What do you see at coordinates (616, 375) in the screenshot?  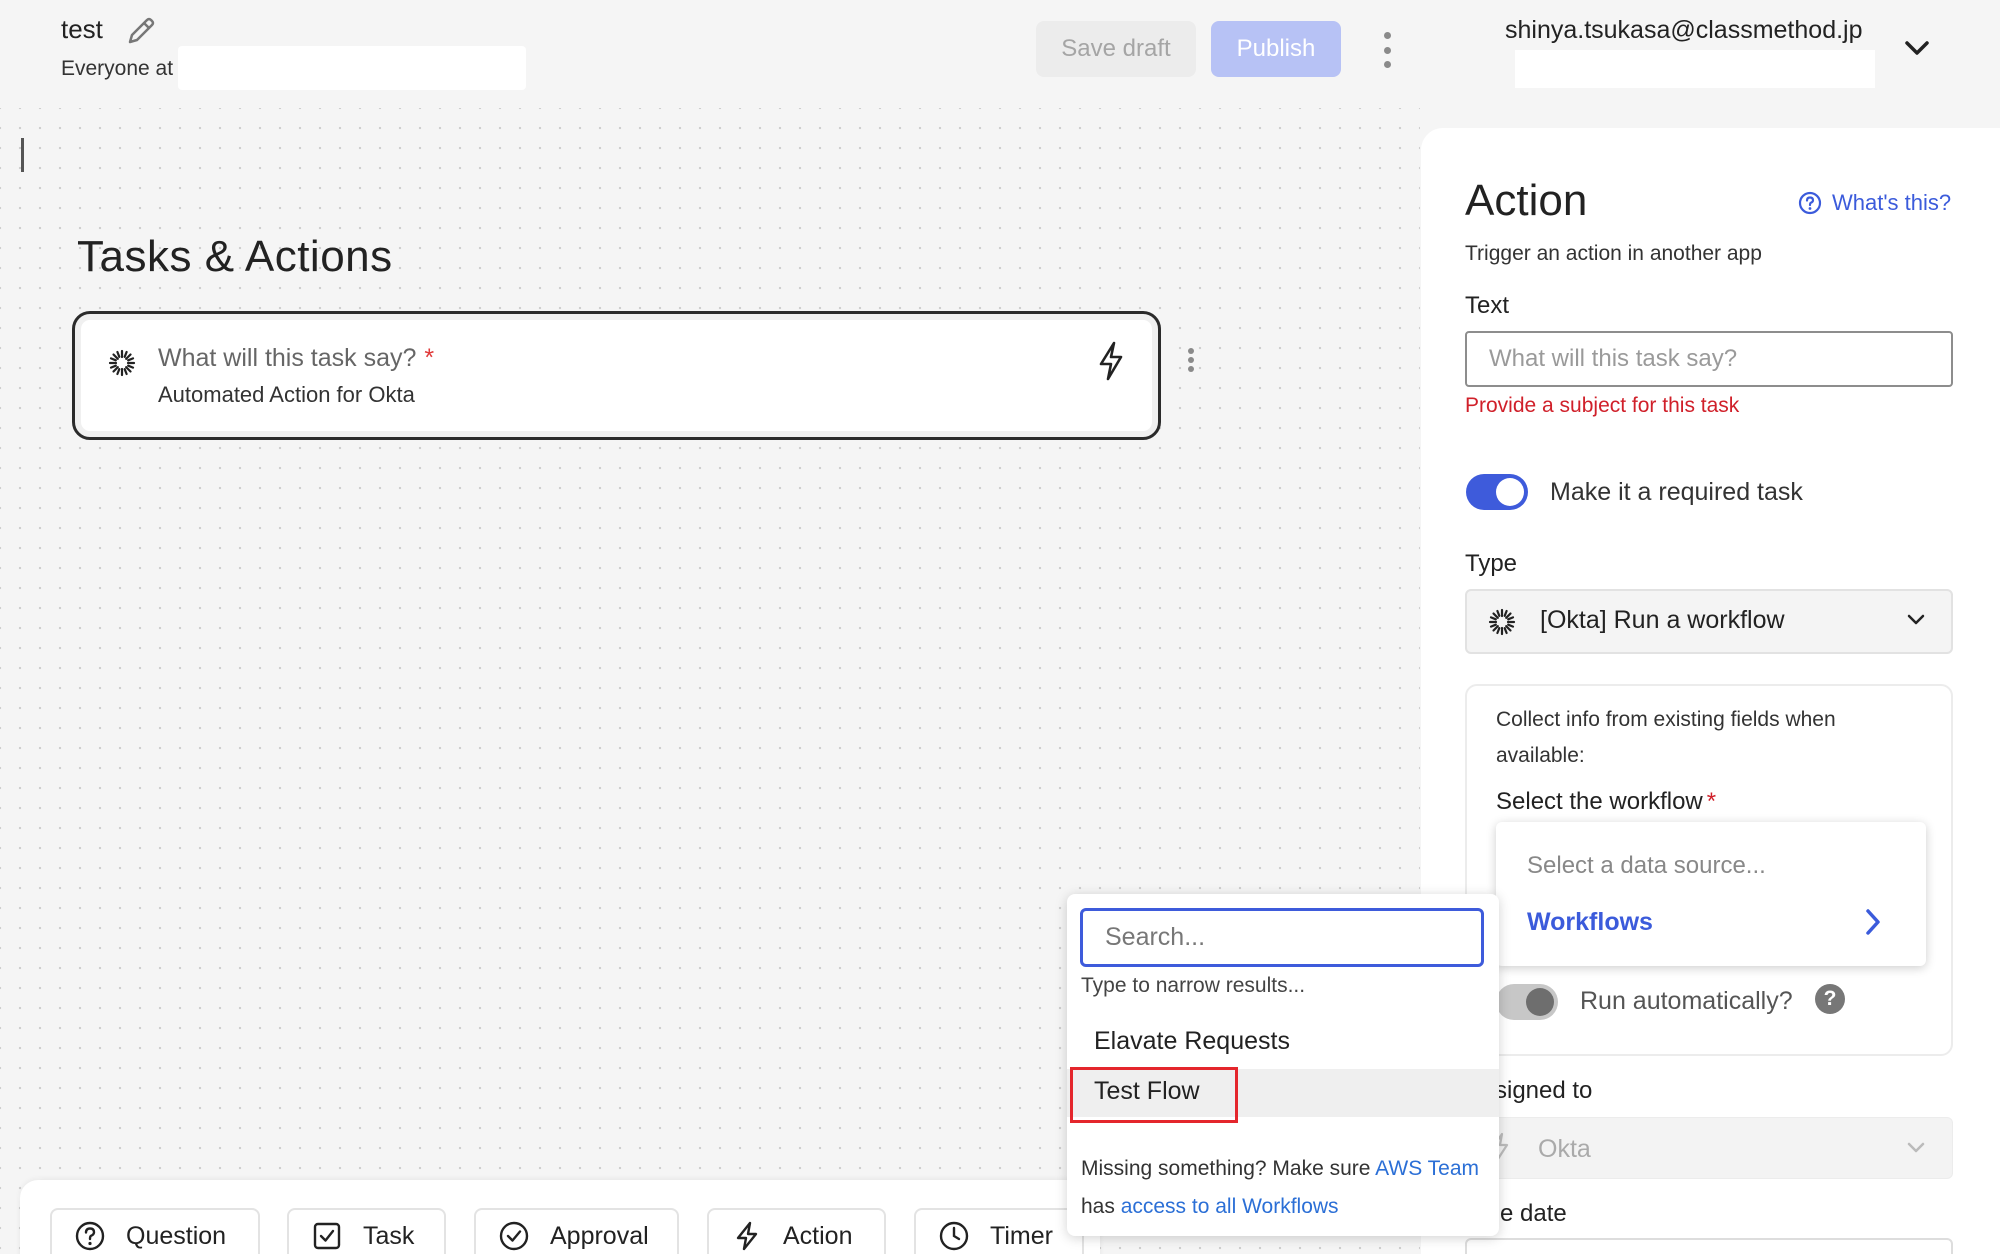 I see `task-card` at bounding box center [616, 375].